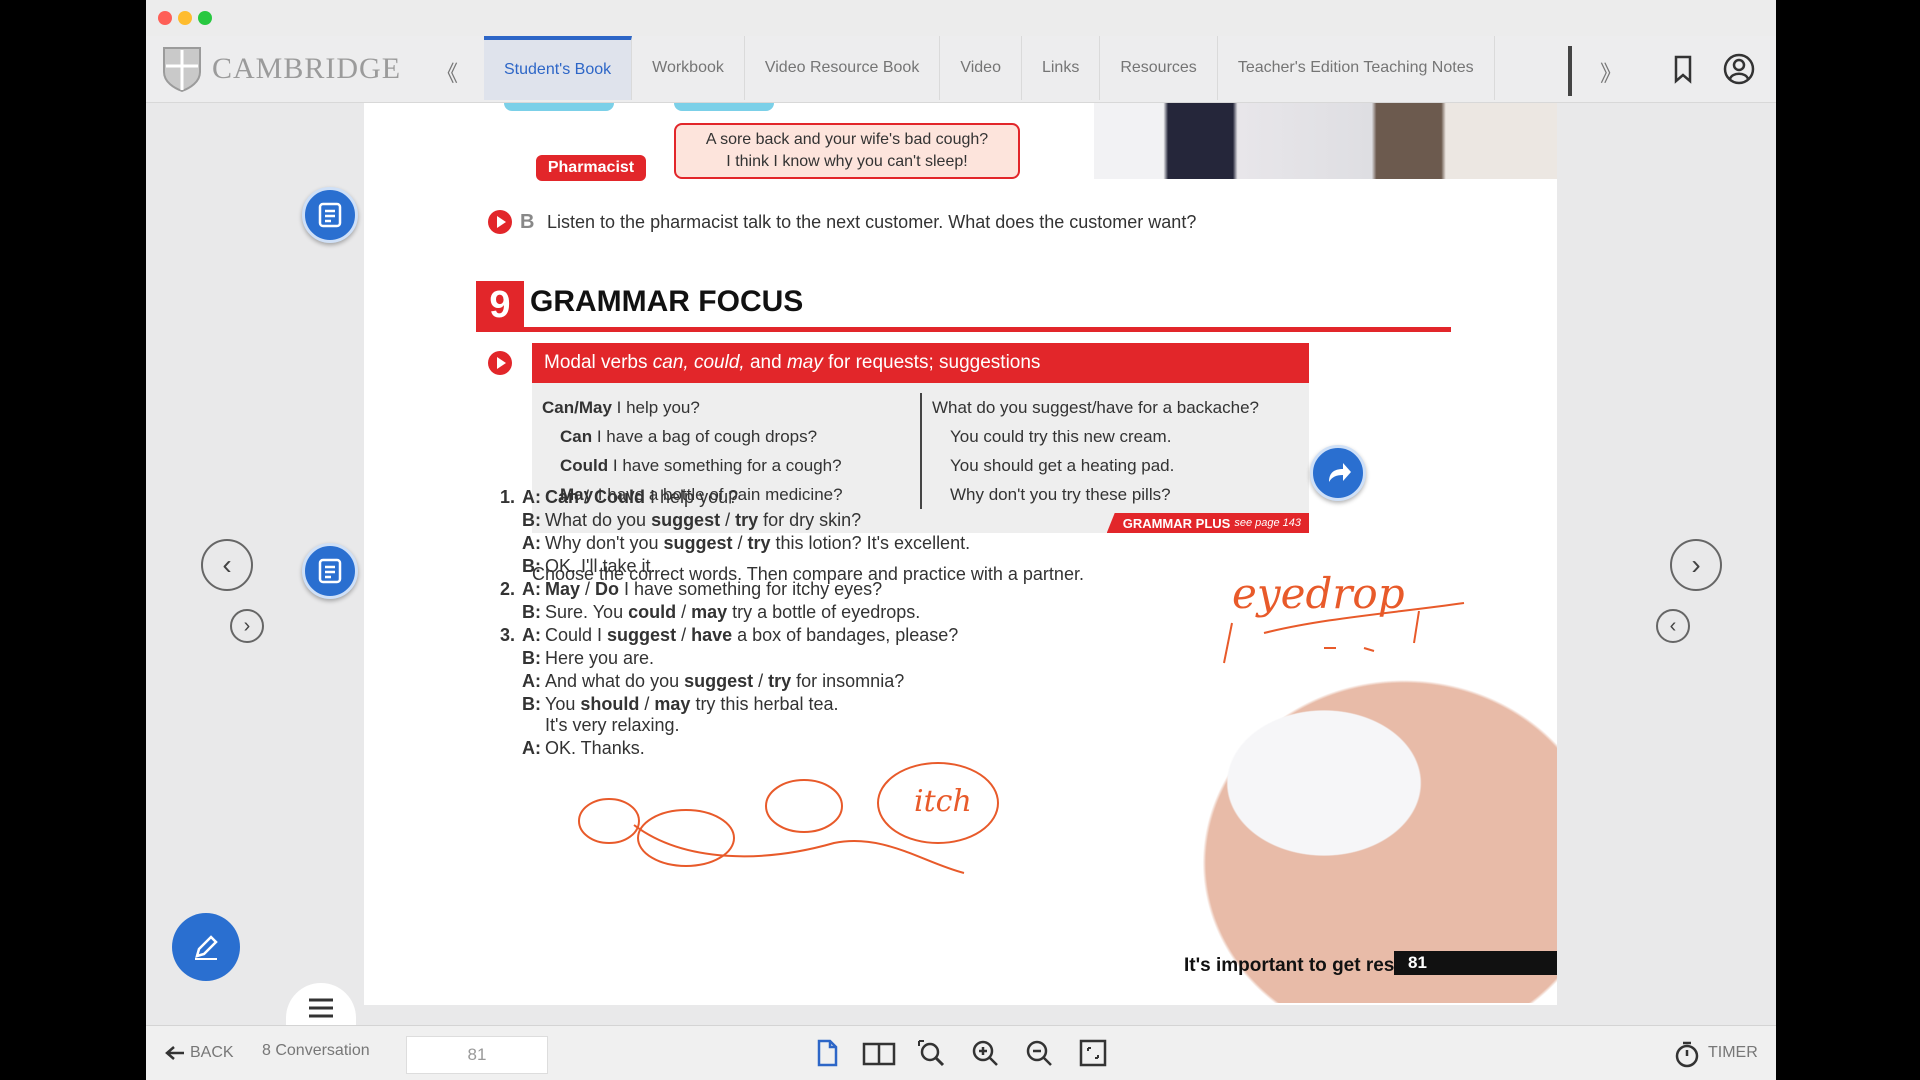 This screenshot has height=1080, width=1920. I want to click on timer-button: TIMER, so click(1733, 1053).